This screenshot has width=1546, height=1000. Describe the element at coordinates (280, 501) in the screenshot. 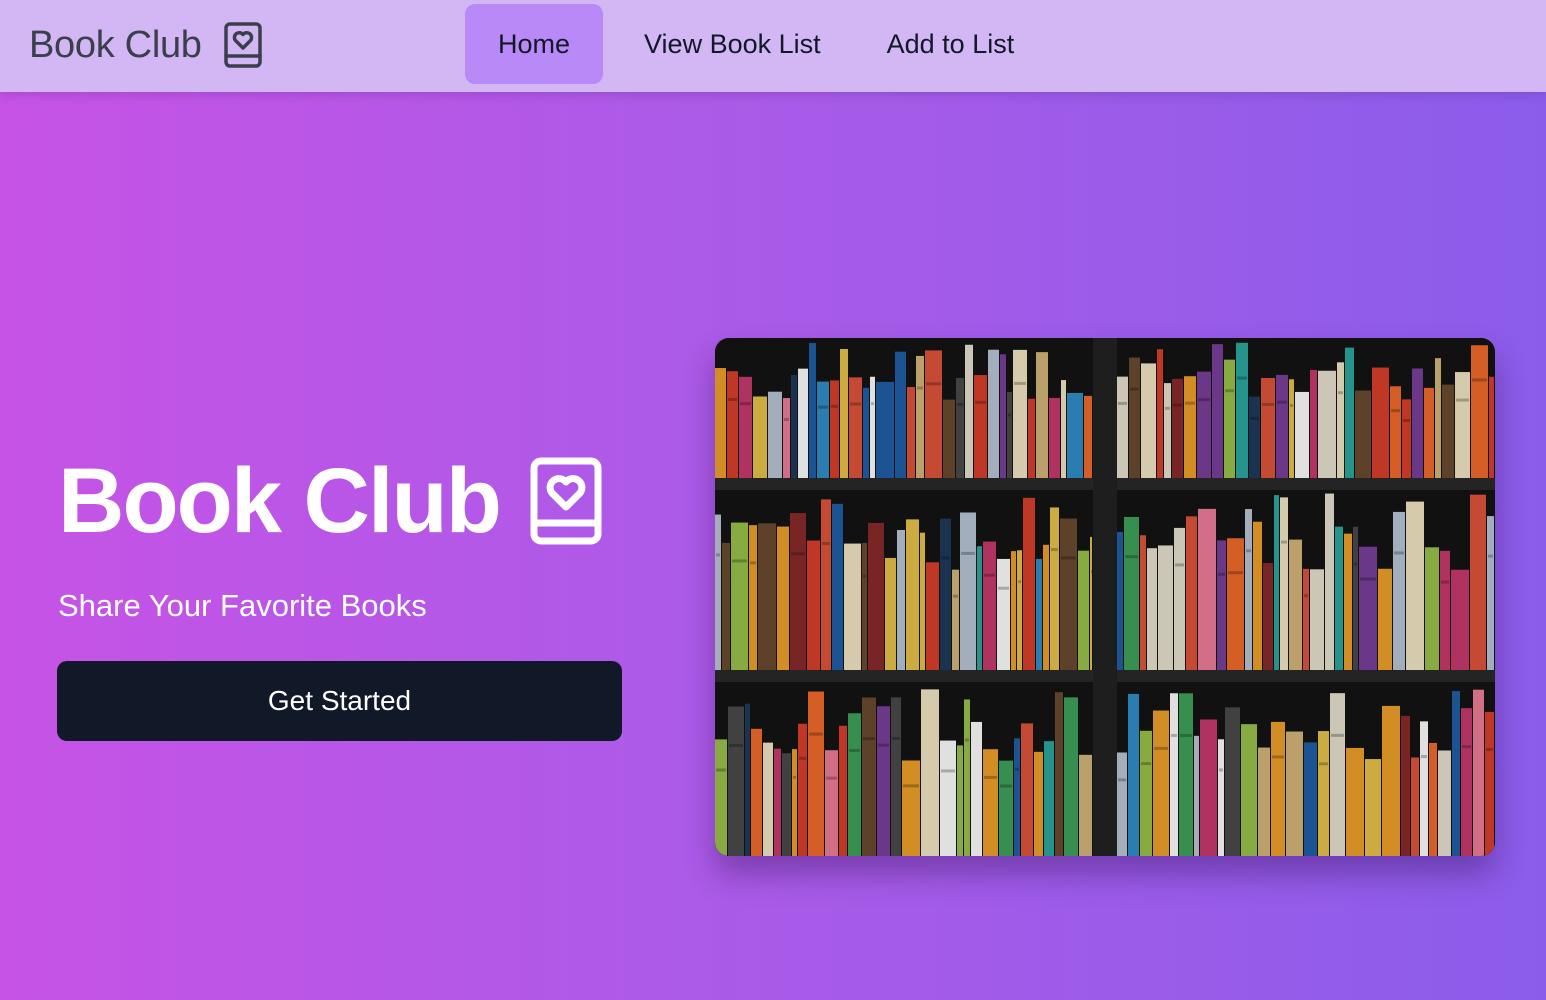

I see `hero-title: Book Club` at that location.